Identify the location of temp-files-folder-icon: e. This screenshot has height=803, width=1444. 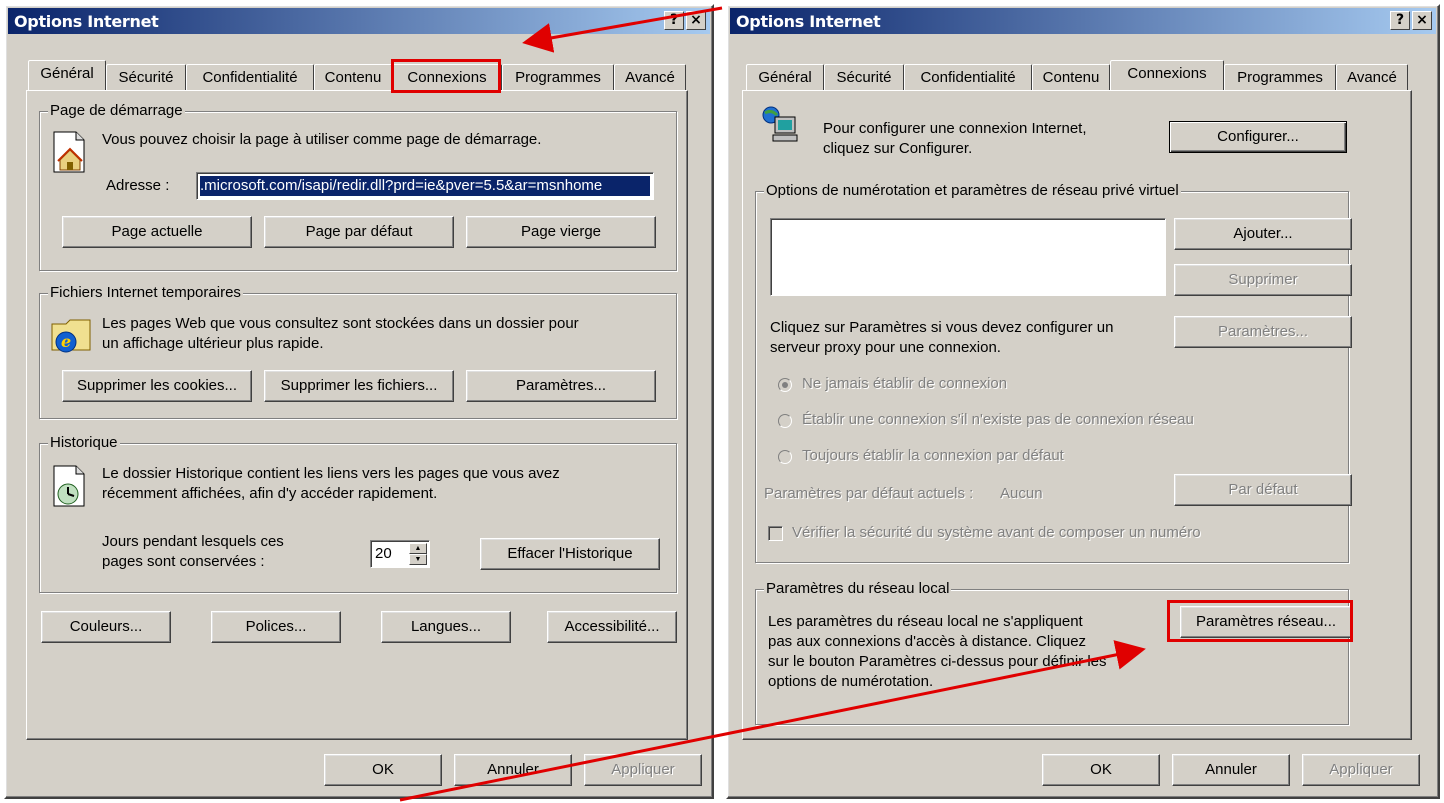
(71, 336).